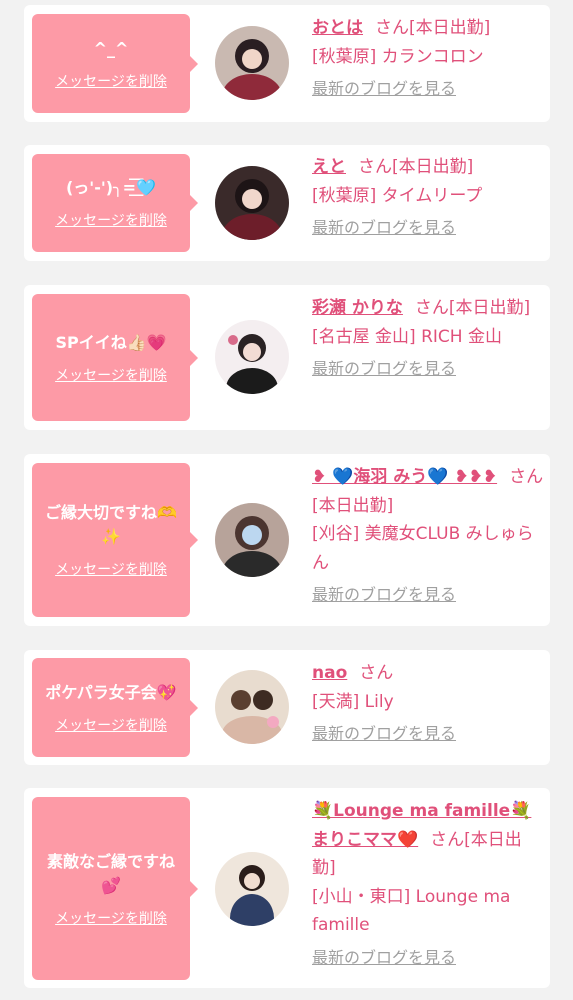  I want to click on message-text: ご縁大切ですね🫶✨, so click(111, 524).